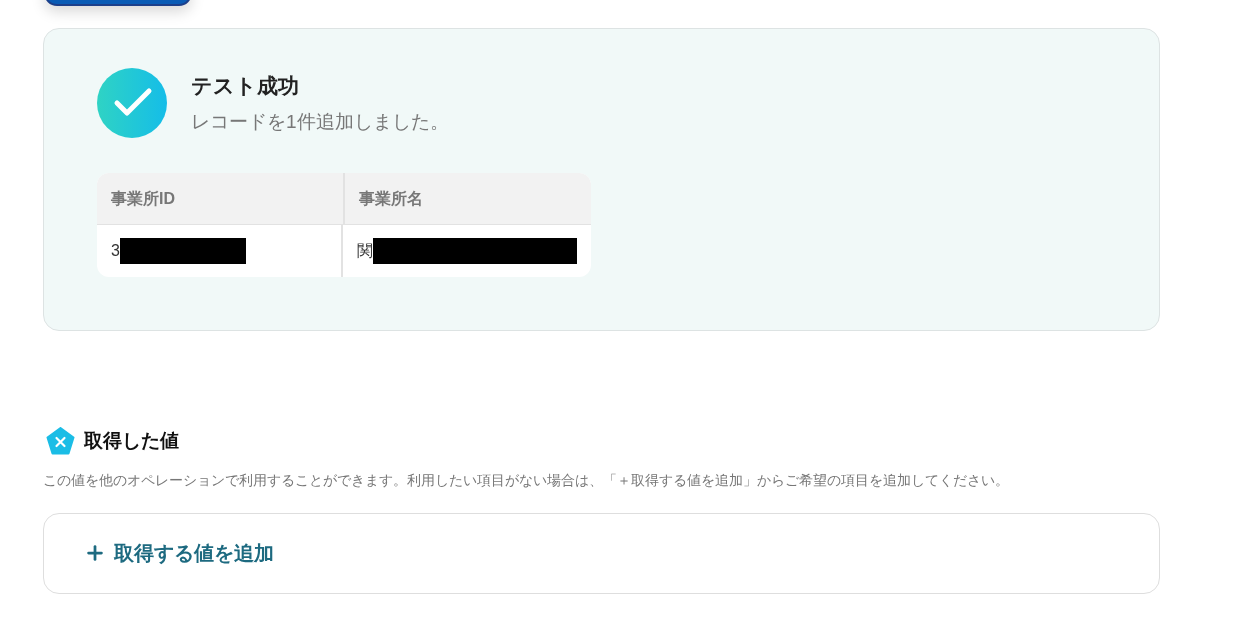 The width and height of the screenshot is (1254, 624). I want to click on check-icon, so click(132, 103).